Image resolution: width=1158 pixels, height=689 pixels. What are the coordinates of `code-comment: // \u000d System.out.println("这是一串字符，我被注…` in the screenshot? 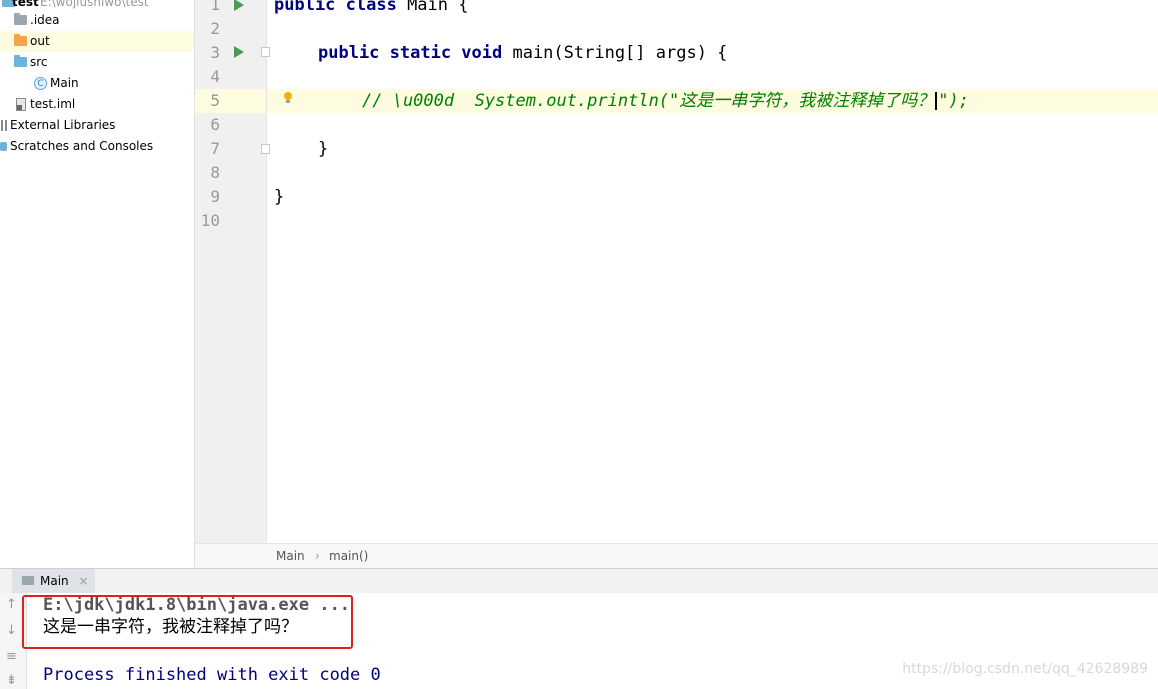 It's located at (648, 101).